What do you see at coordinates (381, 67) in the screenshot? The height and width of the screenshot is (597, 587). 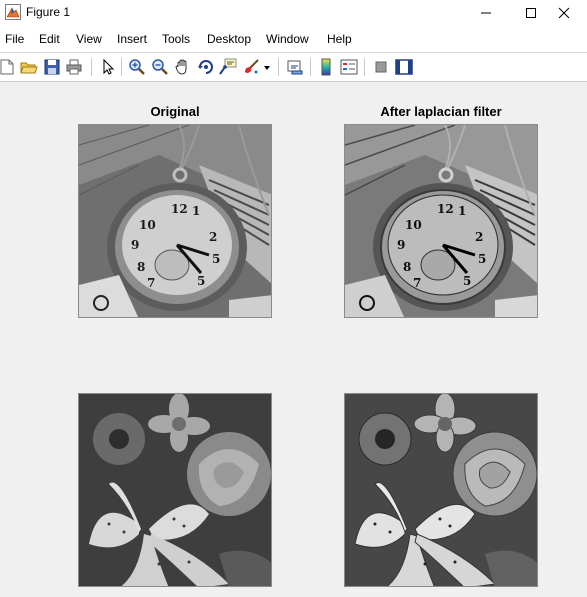 I see `hide-plot-tools-icon` at bounding box center [381, 67].